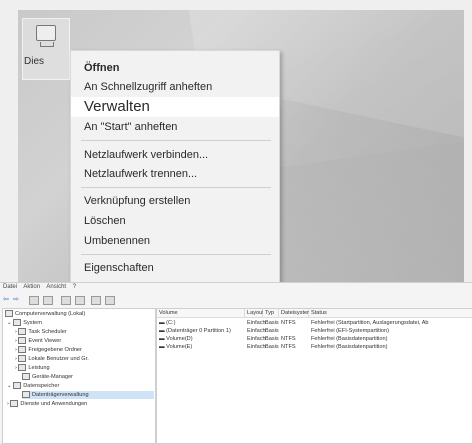  Describe the element at coordinates (47, 377) in the screenshot. I see `tree-item-device-manager: Geräte-Manager` at that location.